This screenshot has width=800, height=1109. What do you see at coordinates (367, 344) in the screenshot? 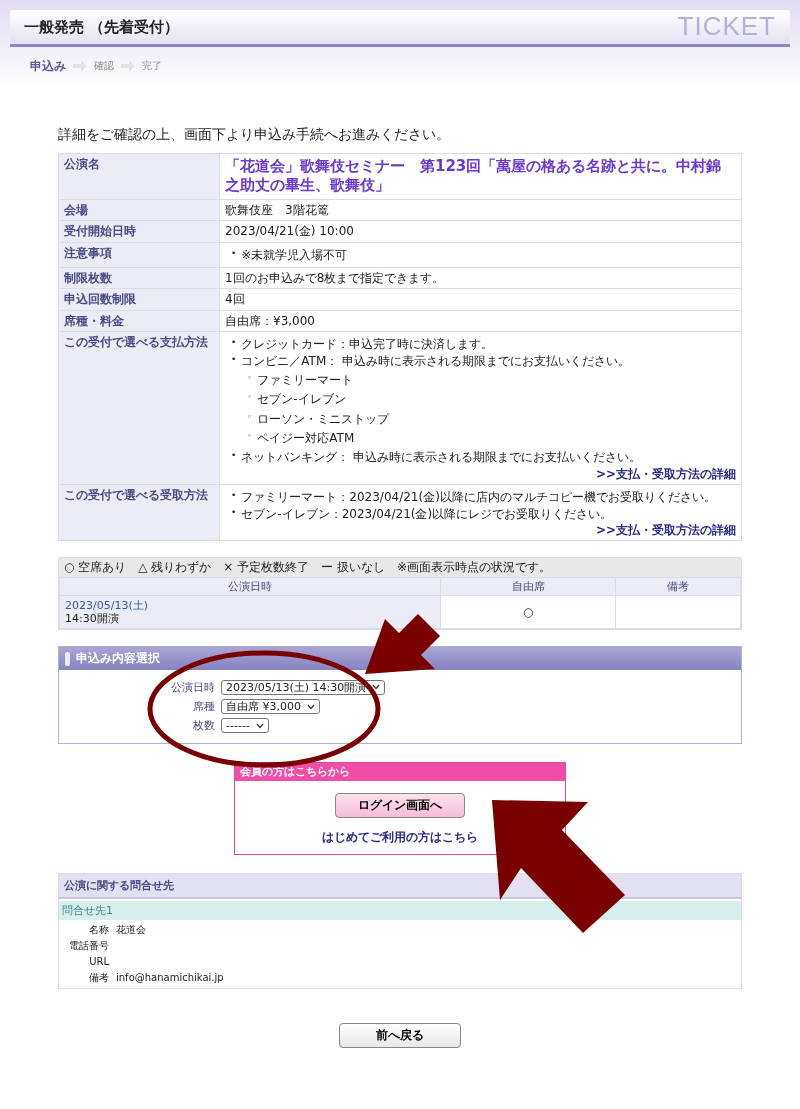
I see `list-item-text: クレジットカード：申込完了時に決済します。` at bounding box center [367, 344].